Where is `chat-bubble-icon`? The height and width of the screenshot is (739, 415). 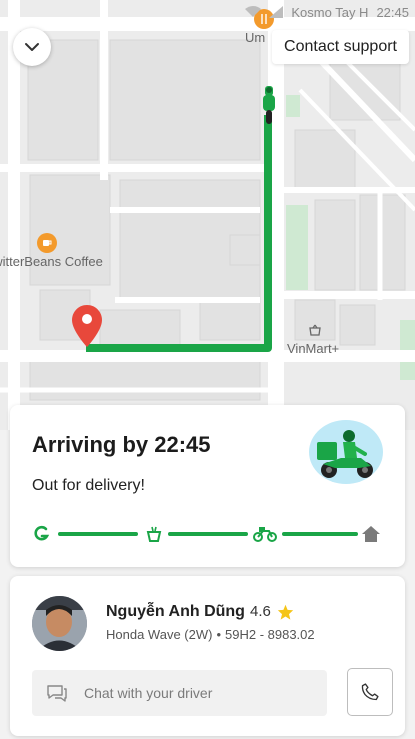 chat-bubble-icon is located at coordinates (57, 693).